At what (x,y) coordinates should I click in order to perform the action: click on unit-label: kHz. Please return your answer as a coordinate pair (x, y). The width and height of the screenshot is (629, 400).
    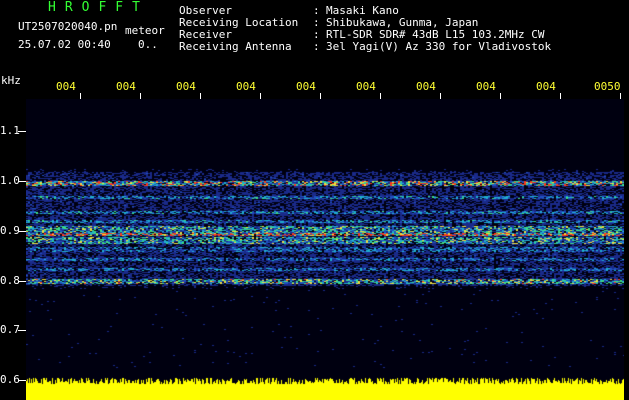
    Looking at the image, I should click on (11, 80).